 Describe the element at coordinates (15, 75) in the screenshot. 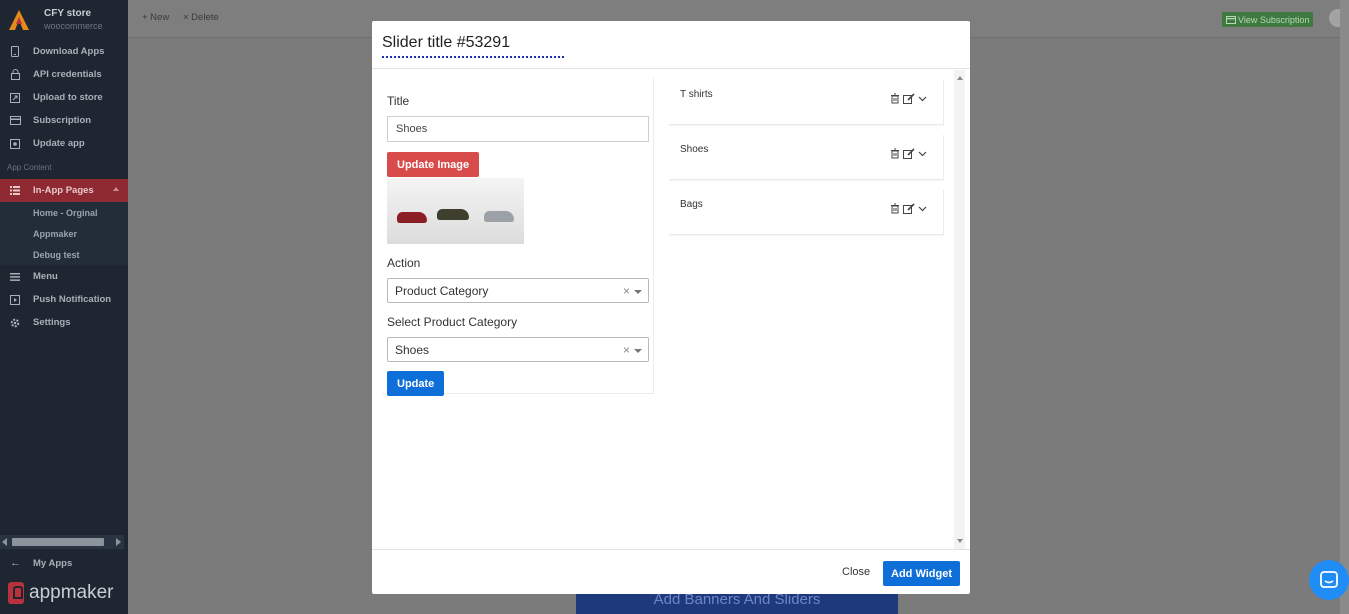

I see `lock-icon` at that location.